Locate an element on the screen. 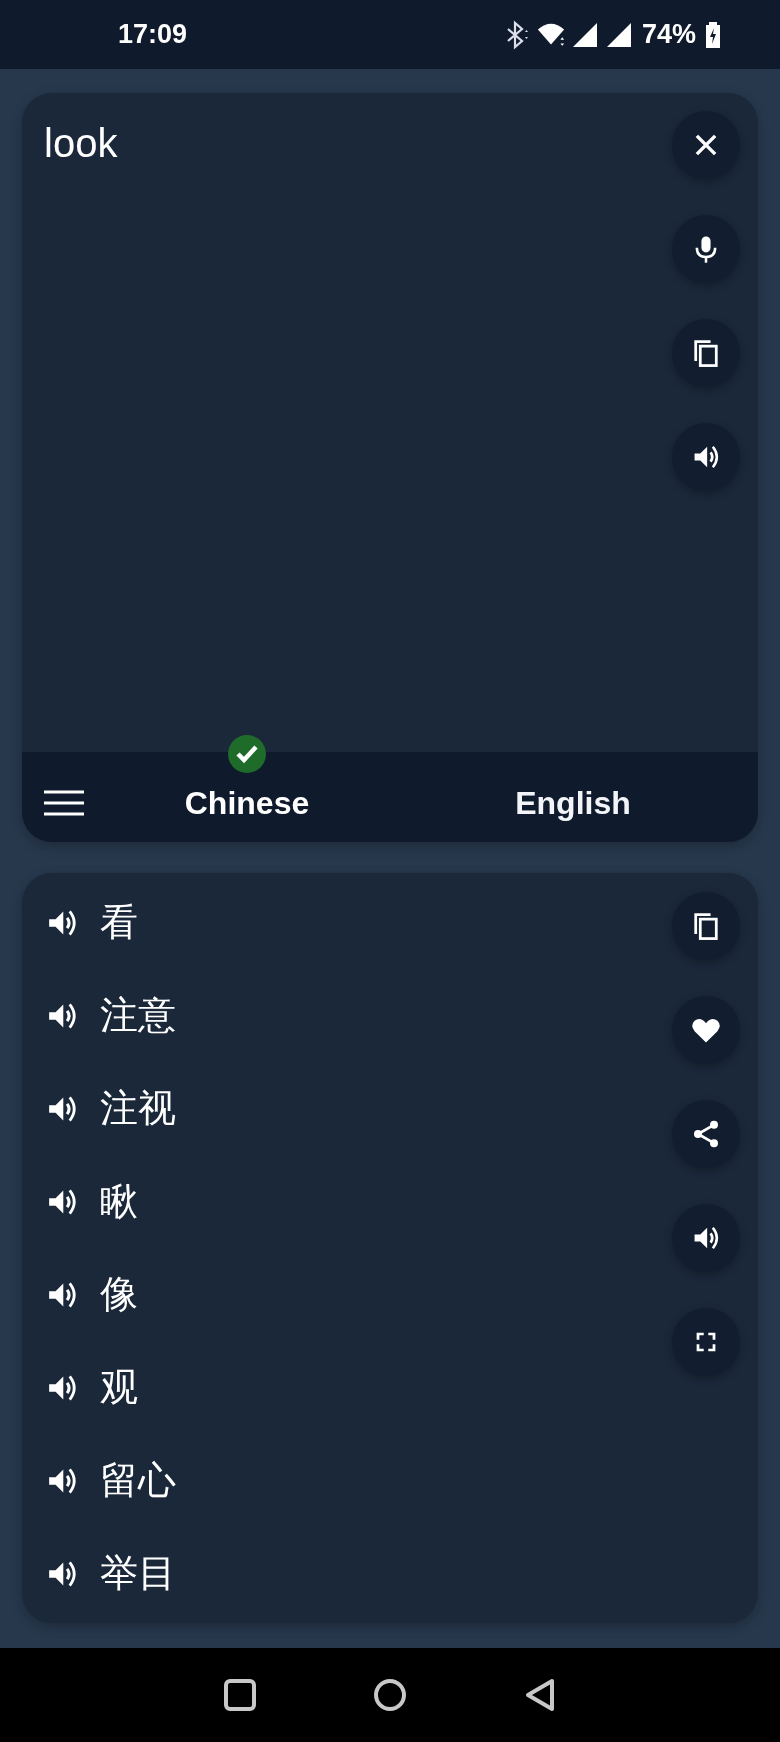 This screenshot has width=780, height=1742. translation-text: 瞅 is located at coordinates (119, 1201).